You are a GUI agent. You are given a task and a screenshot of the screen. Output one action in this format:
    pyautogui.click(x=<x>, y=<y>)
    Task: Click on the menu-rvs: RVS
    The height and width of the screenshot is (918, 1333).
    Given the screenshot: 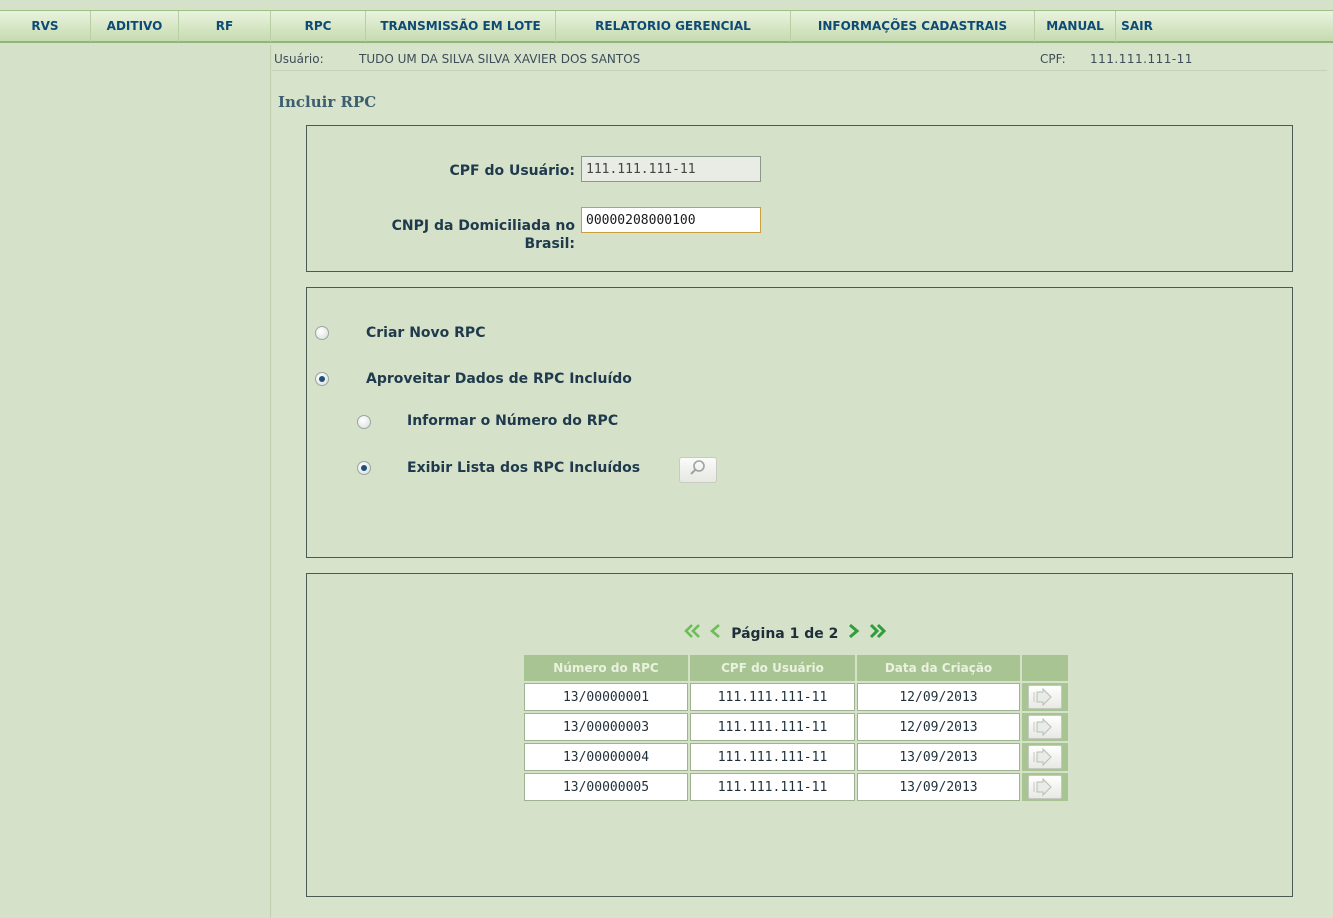 What is the action you would take?
    pyautogui.click(x=45, y=26)
    